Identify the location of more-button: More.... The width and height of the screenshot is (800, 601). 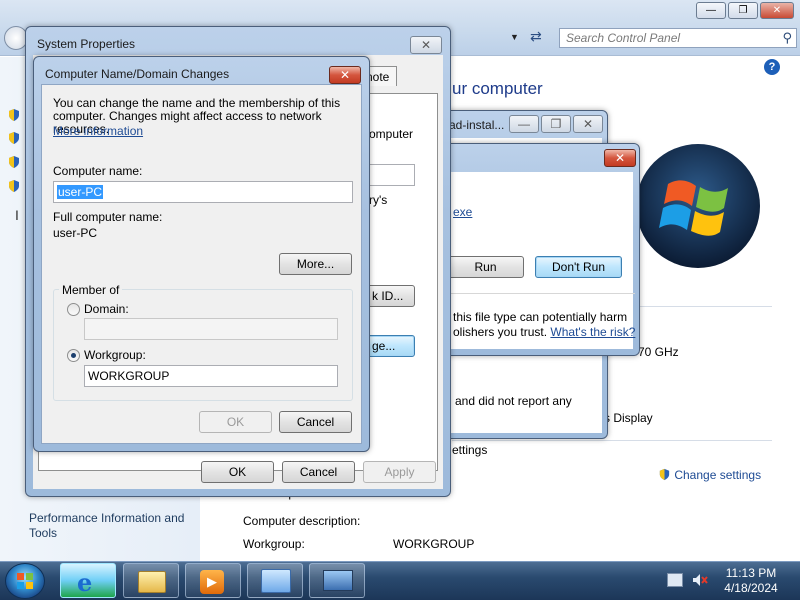
(315, 264).